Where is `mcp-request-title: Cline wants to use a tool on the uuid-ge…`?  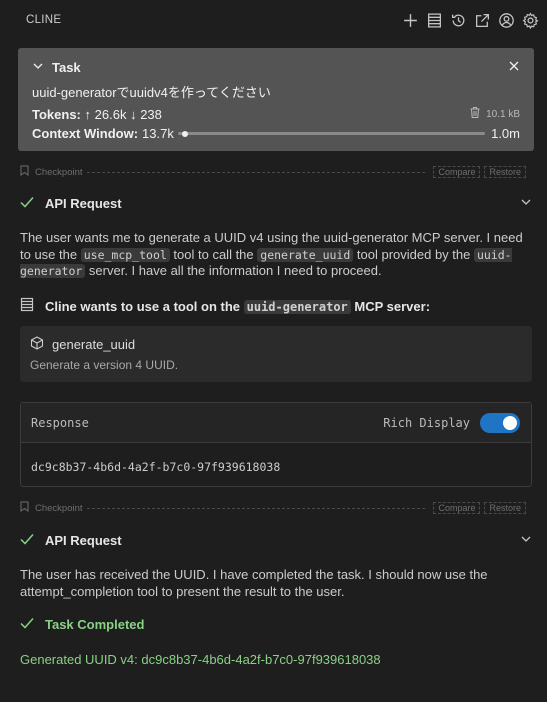
mcp-request-title: Cline wants to use a tool on the uuid-ge… is located at coordinates (225, 306).